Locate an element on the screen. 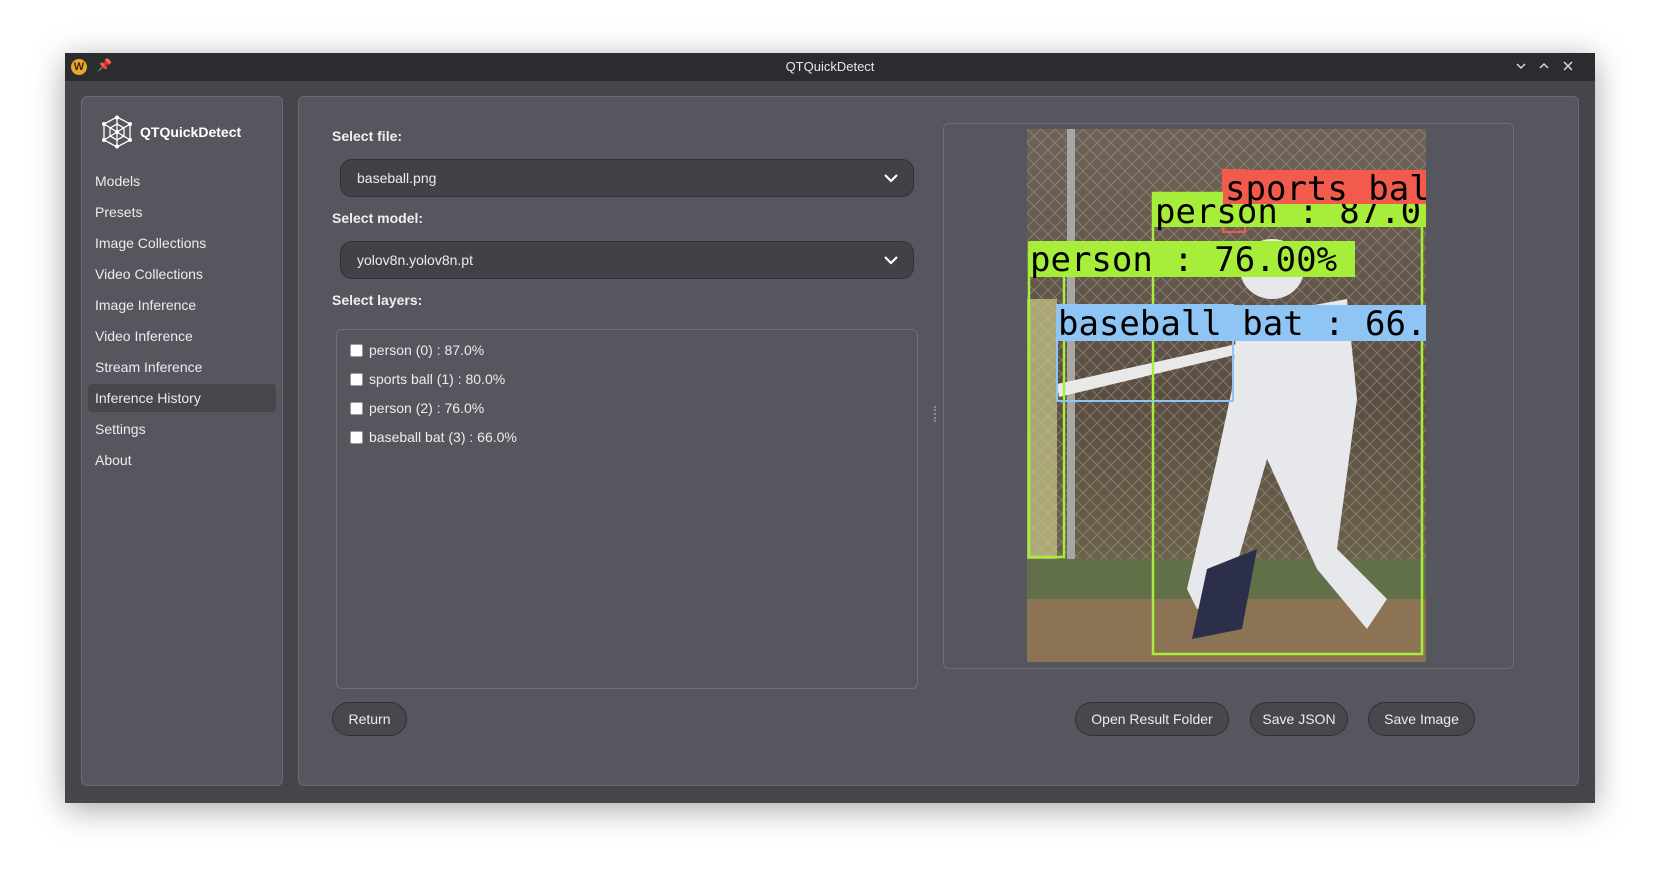 Image resolution: width=1657 pixels, height=880 pixels. return-button: Return is located at coordinates (369, 719).